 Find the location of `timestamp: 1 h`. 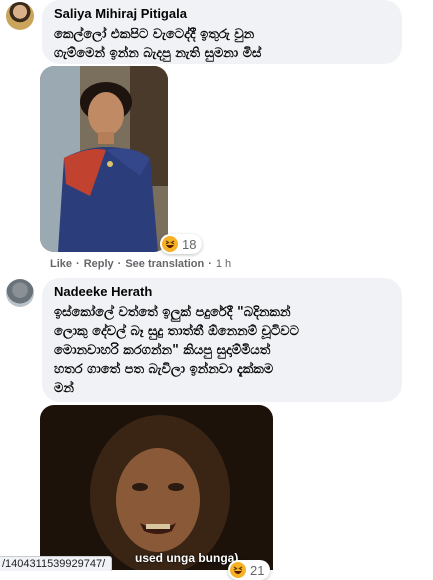

timestamp: 1 h is located at coordinates (223, 264).